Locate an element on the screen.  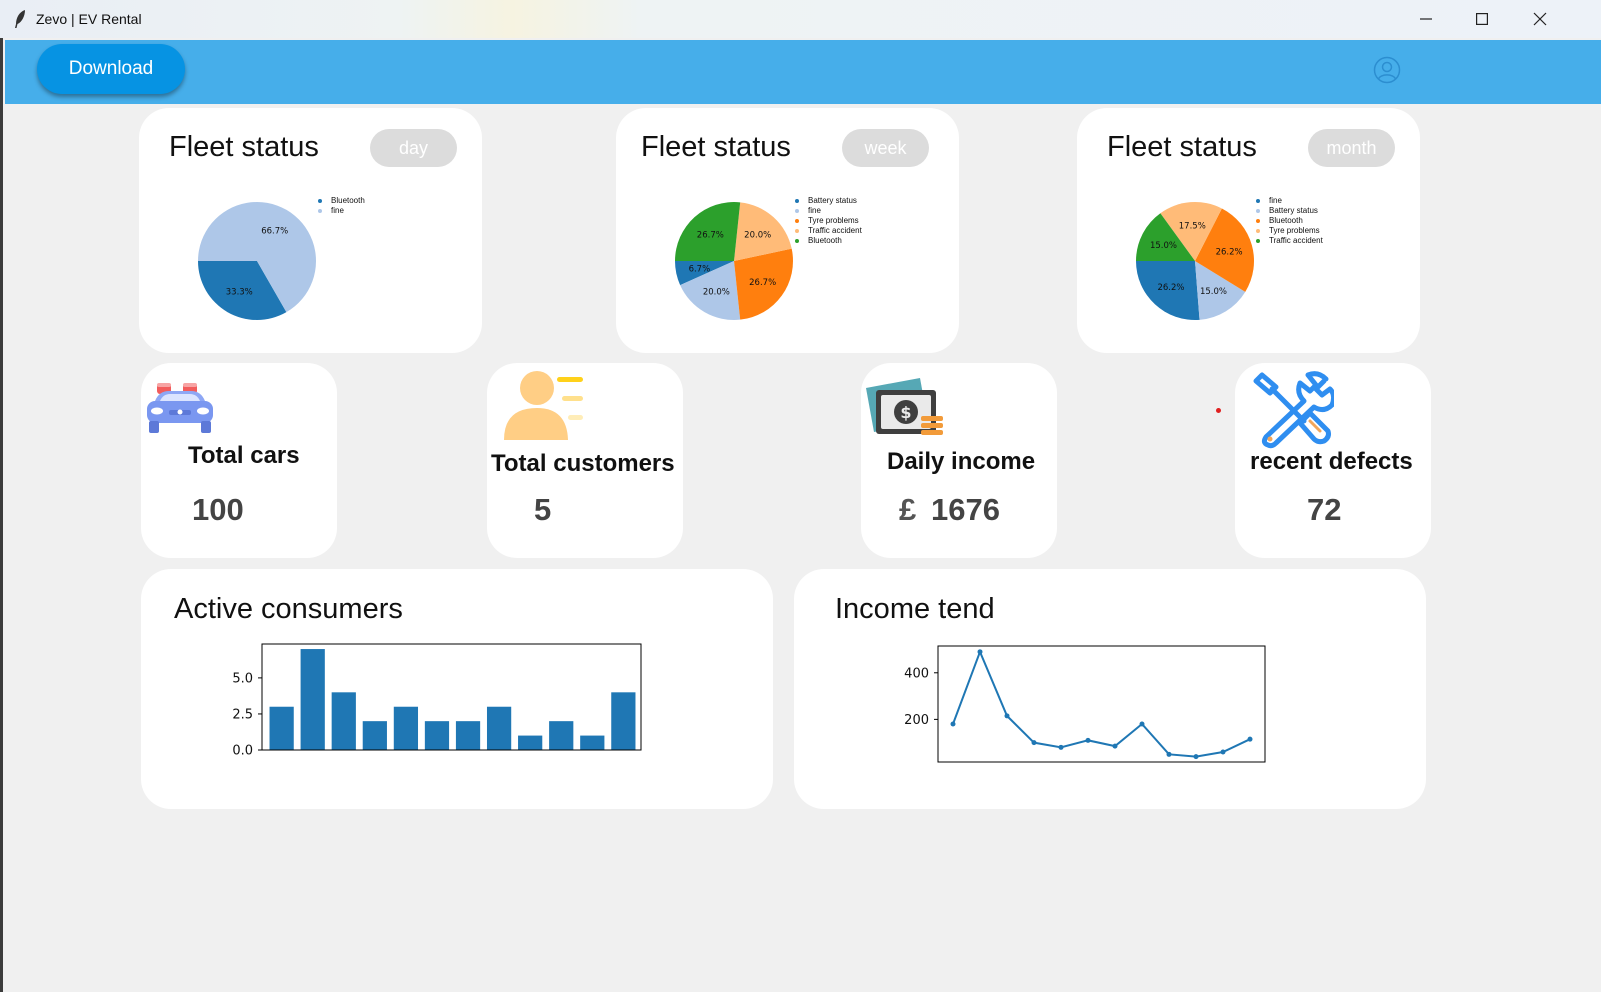
recent-defects-card: recent defects 72 is located at coordinates (1333, 460).